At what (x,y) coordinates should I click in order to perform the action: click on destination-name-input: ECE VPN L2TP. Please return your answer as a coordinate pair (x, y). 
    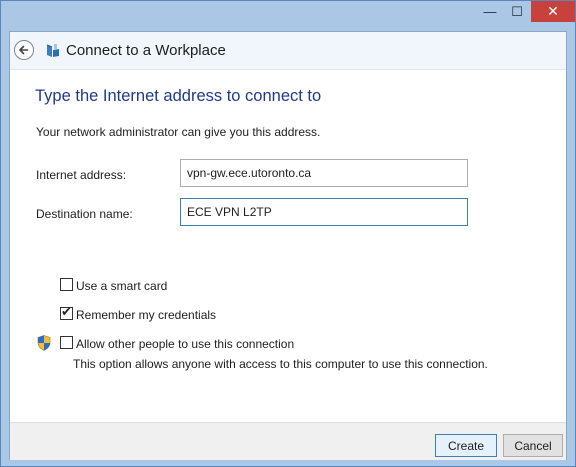
    Looking at the image, I should click on (324, 212).